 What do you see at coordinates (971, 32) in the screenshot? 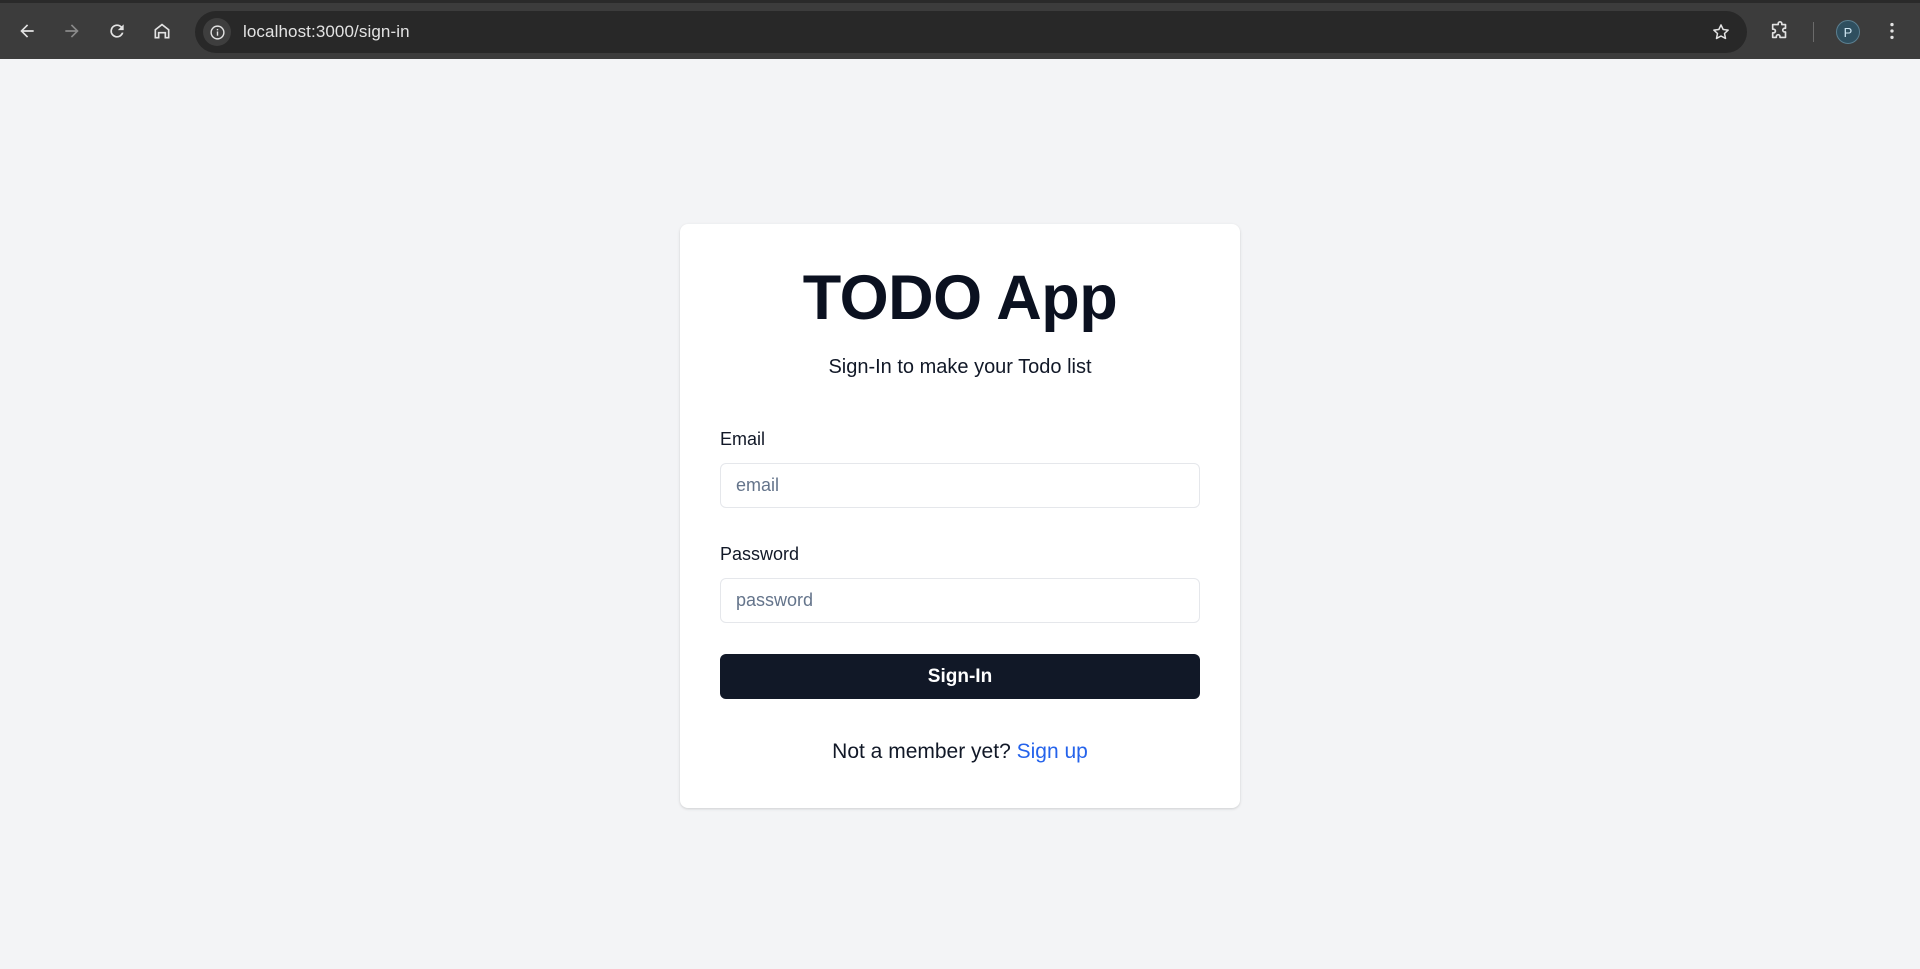
I see `address-bar: localhost:3000/sign-in` at bounding box center [971, 32].